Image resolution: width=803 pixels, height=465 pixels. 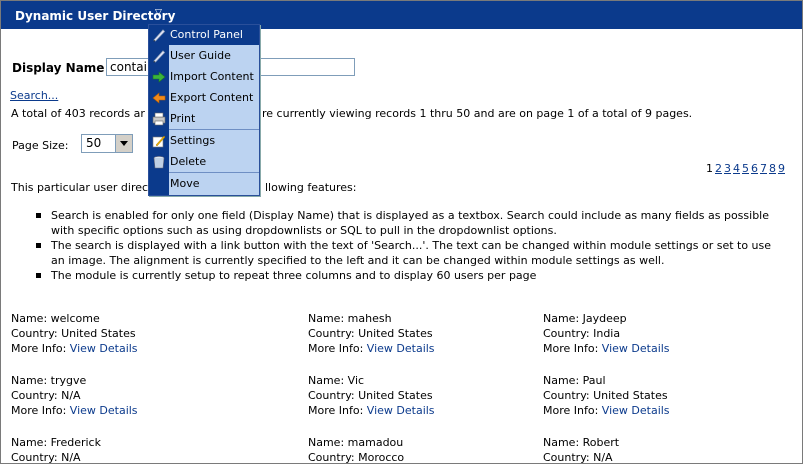 What do you see at coordinates (204, 184) in the screenshot?
I see `menu-item-move: Move` at bounding box center [204, 184].